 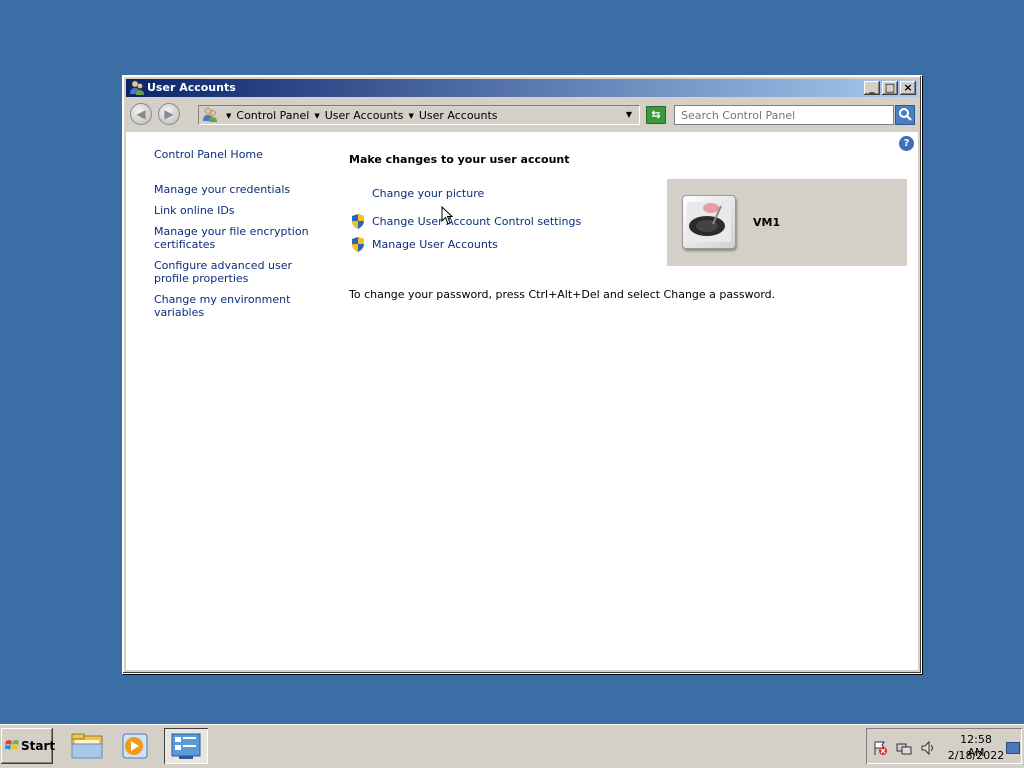 I want to click on change-picture-link: Change your picture, so click(x=428, y=193).